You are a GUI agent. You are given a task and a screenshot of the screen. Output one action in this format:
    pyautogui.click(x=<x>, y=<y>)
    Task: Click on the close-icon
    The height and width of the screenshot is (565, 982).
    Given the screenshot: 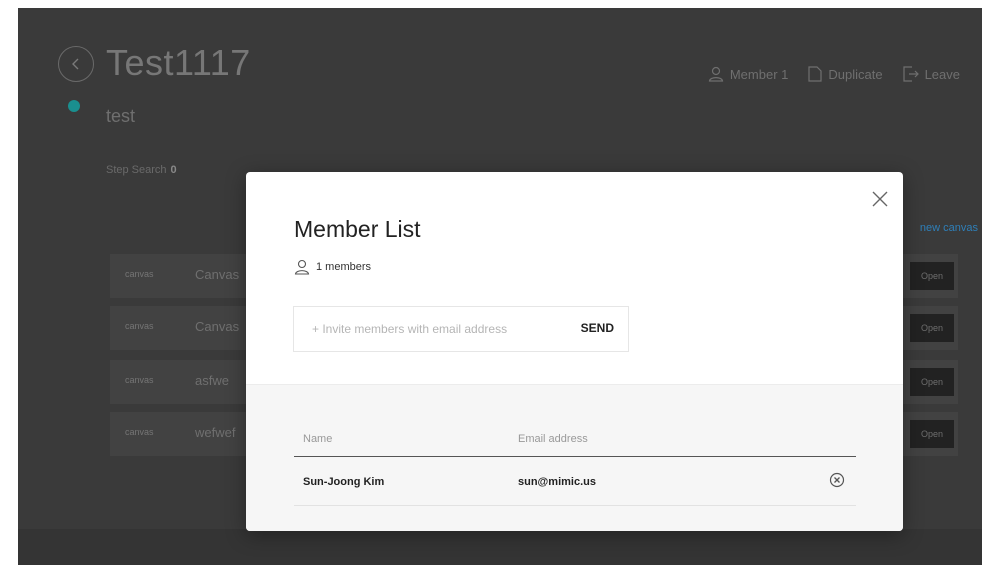 What is the action you would take?
    pyautogui.click(x=880, y=199)
    